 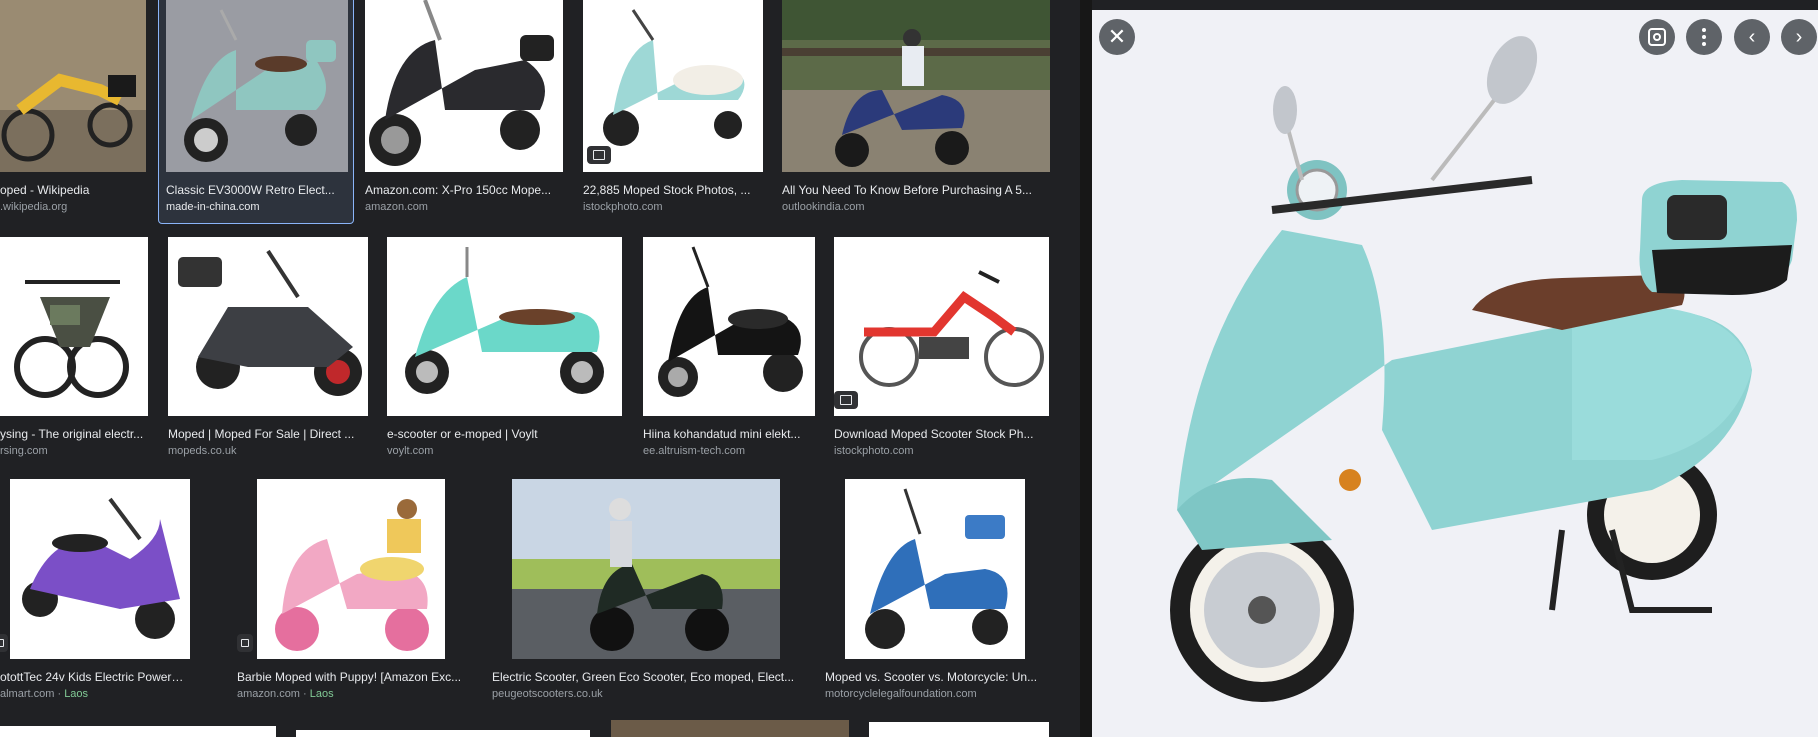 I want to click on result-source: amazon.com · Laos, so click(x=349, y=694).